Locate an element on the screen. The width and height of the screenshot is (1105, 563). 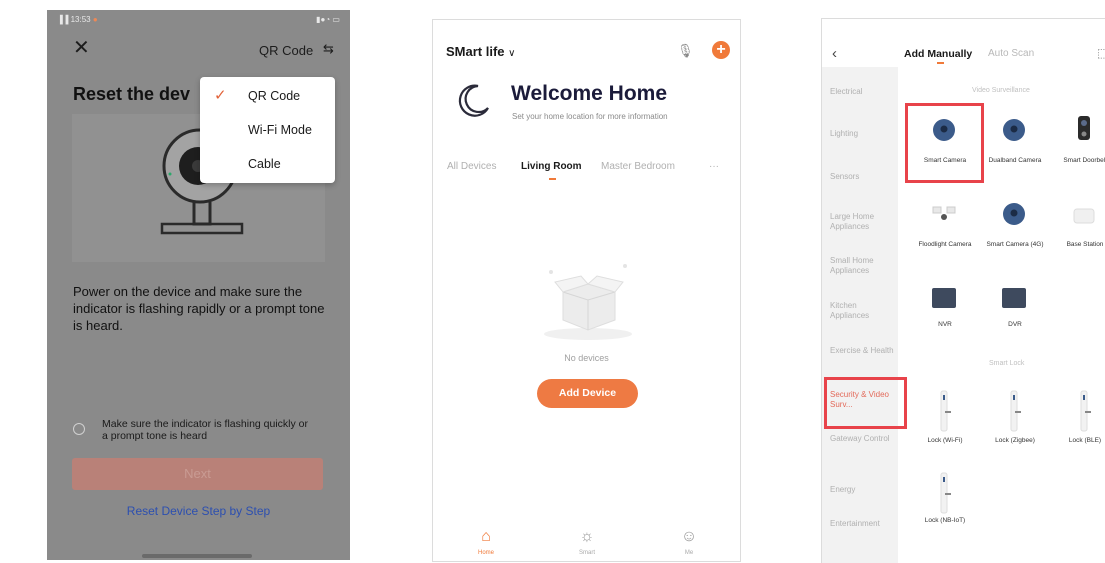
device-tile-dvr: DVR is located at coordinates (1015, 308).